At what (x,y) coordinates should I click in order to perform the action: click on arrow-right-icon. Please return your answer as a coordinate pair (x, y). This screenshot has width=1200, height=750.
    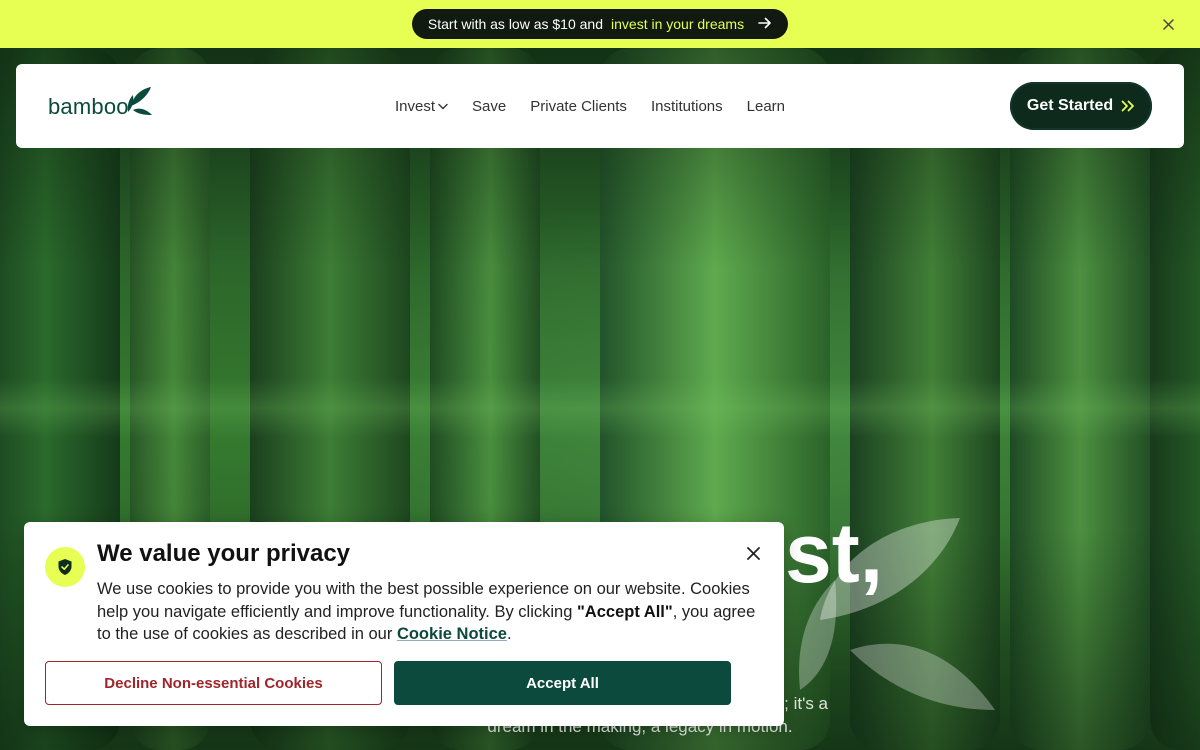
    Looking at the image, I should click on (765, 24).